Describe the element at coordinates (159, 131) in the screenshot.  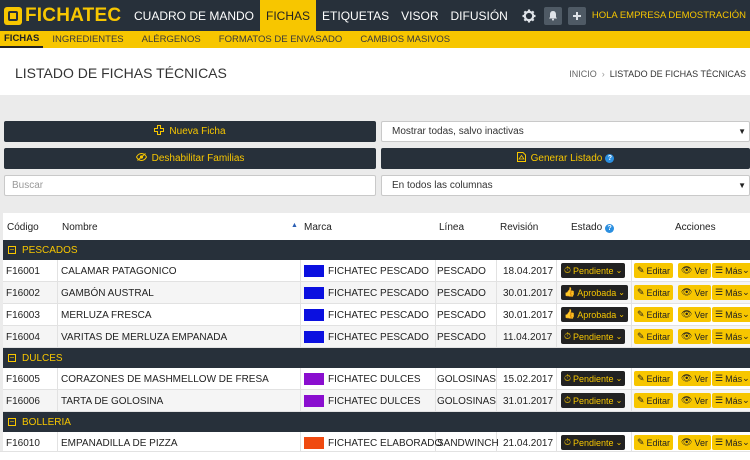
I see `plus-outline-icon` at that location.